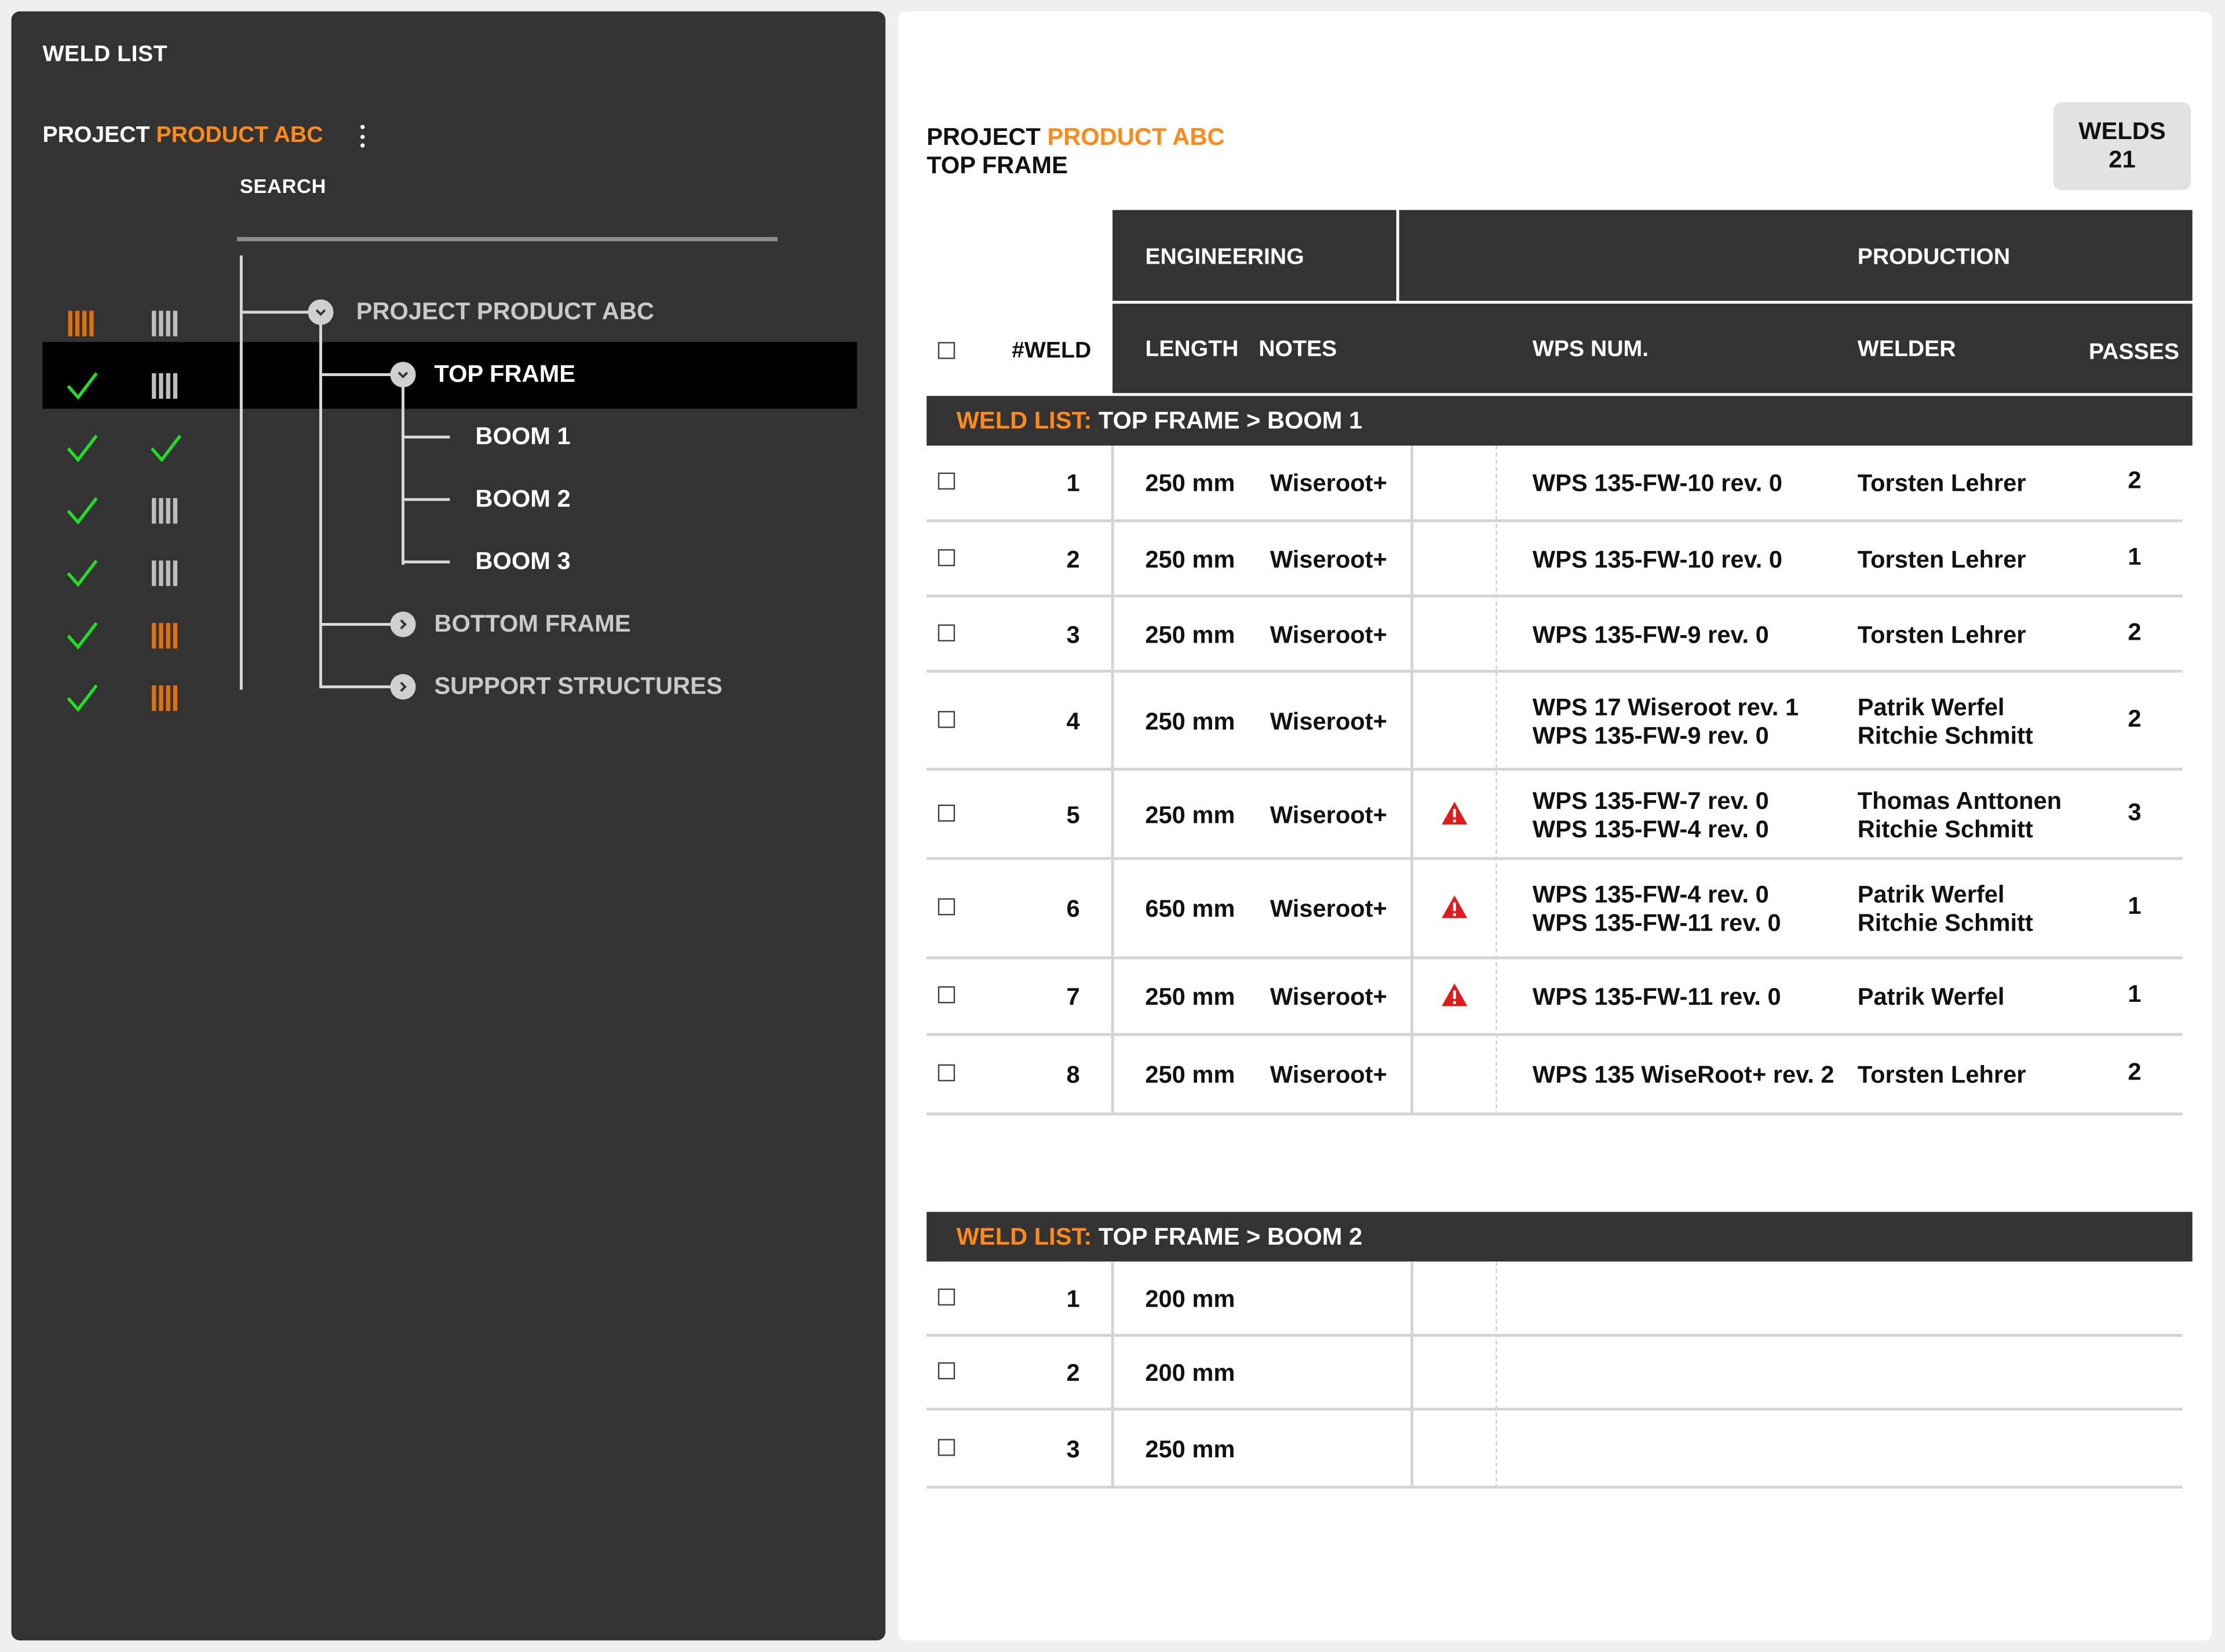 This screenshot has height=1652, width=2225. What do you see at coordinates (1945, 829) in the screenshot?
I see `welder-name: Ritchie Schmitt` at bounding box center [1945, 829].